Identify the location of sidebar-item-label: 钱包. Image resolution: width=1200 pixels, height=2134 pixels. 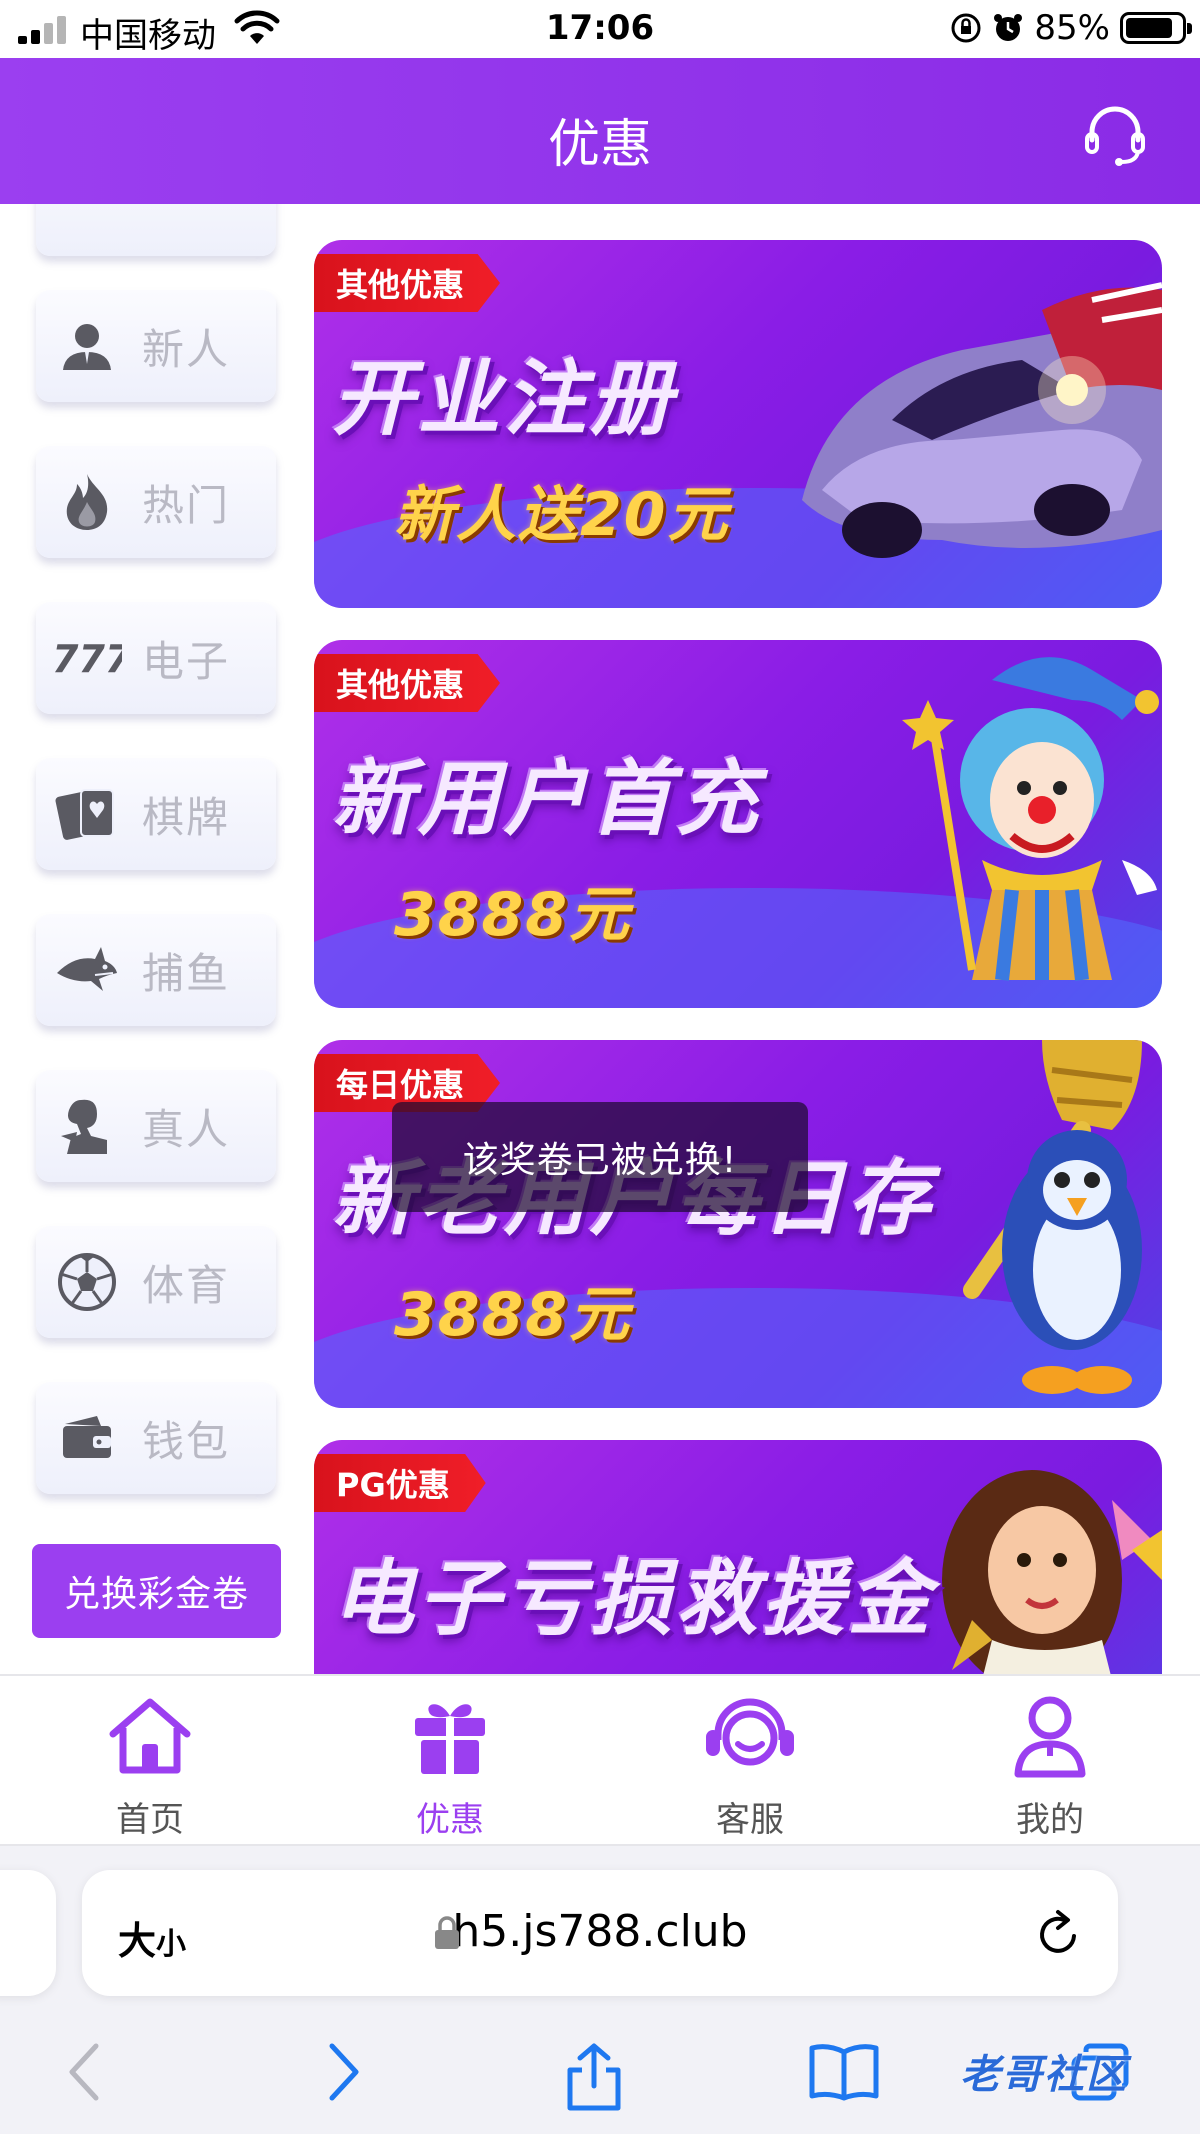
(186, 1441).